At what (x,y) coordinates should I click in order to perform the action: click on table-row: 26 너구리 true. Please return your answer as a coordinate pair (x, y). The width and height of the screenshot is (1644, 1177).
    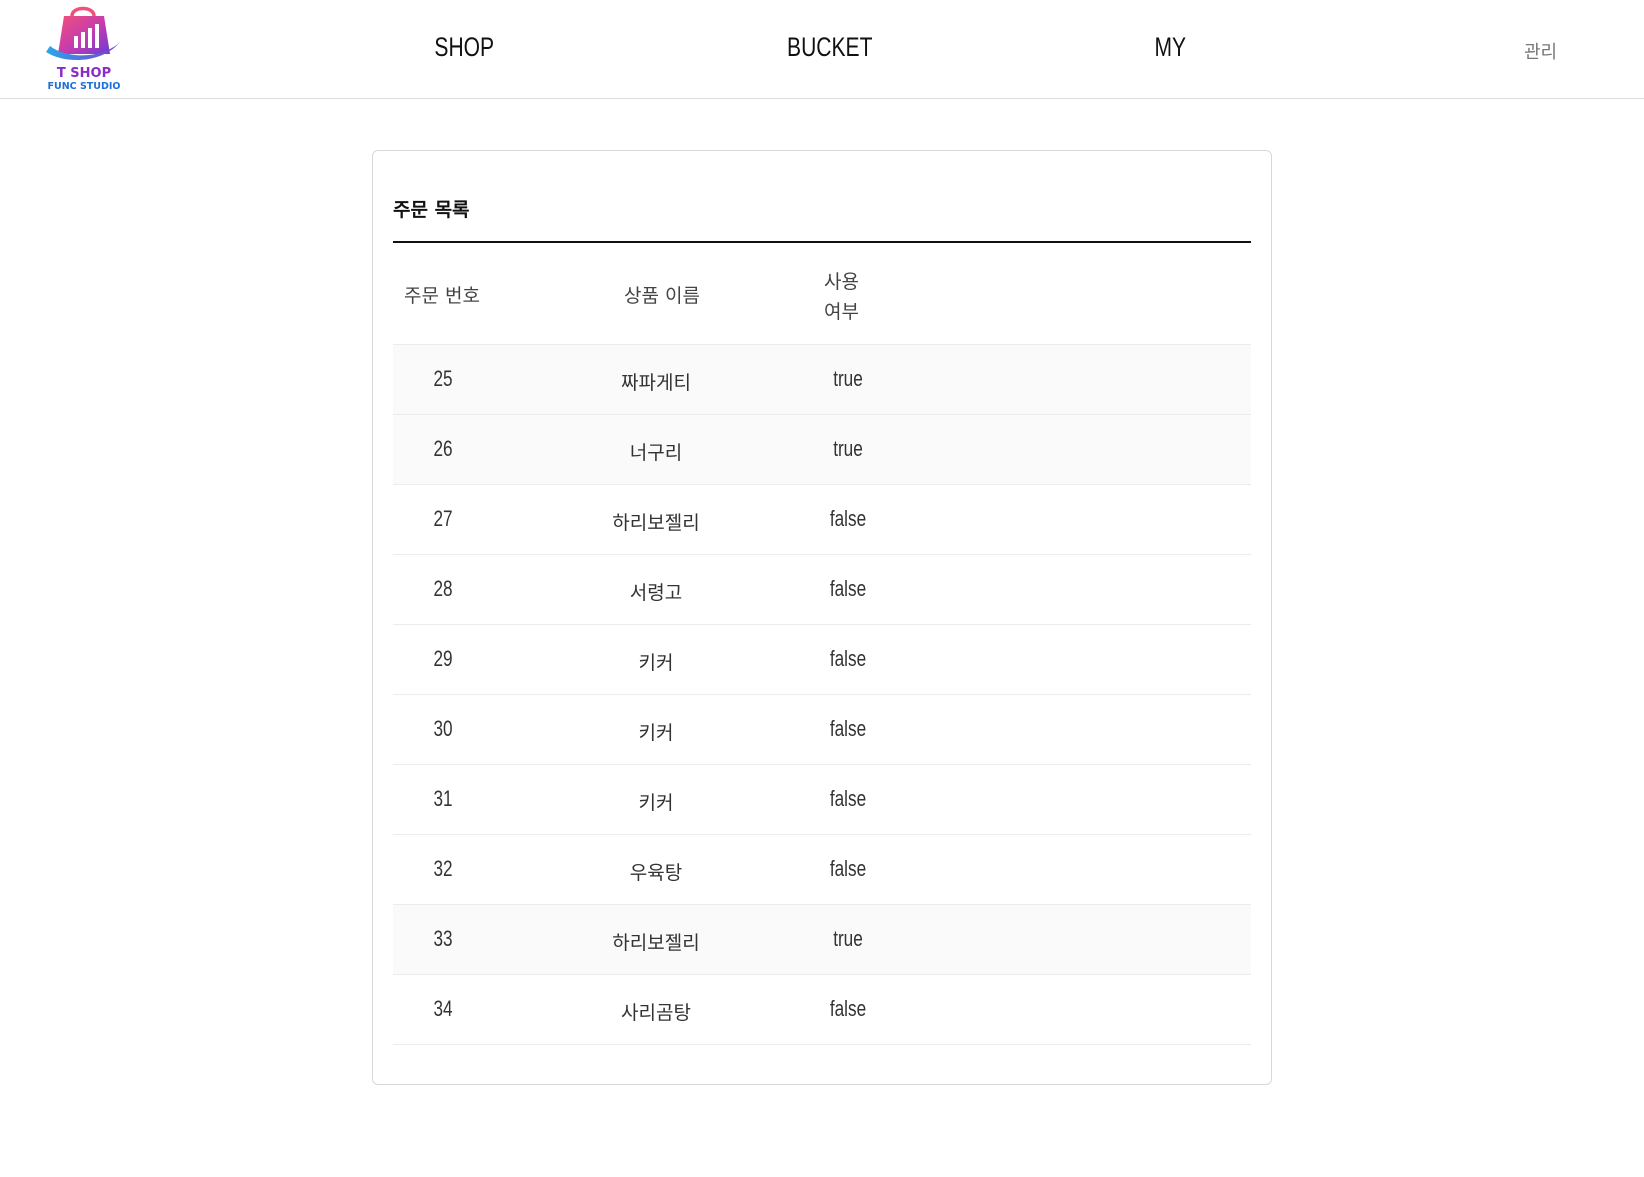
    Looking at the image, I should click on (822, 450).